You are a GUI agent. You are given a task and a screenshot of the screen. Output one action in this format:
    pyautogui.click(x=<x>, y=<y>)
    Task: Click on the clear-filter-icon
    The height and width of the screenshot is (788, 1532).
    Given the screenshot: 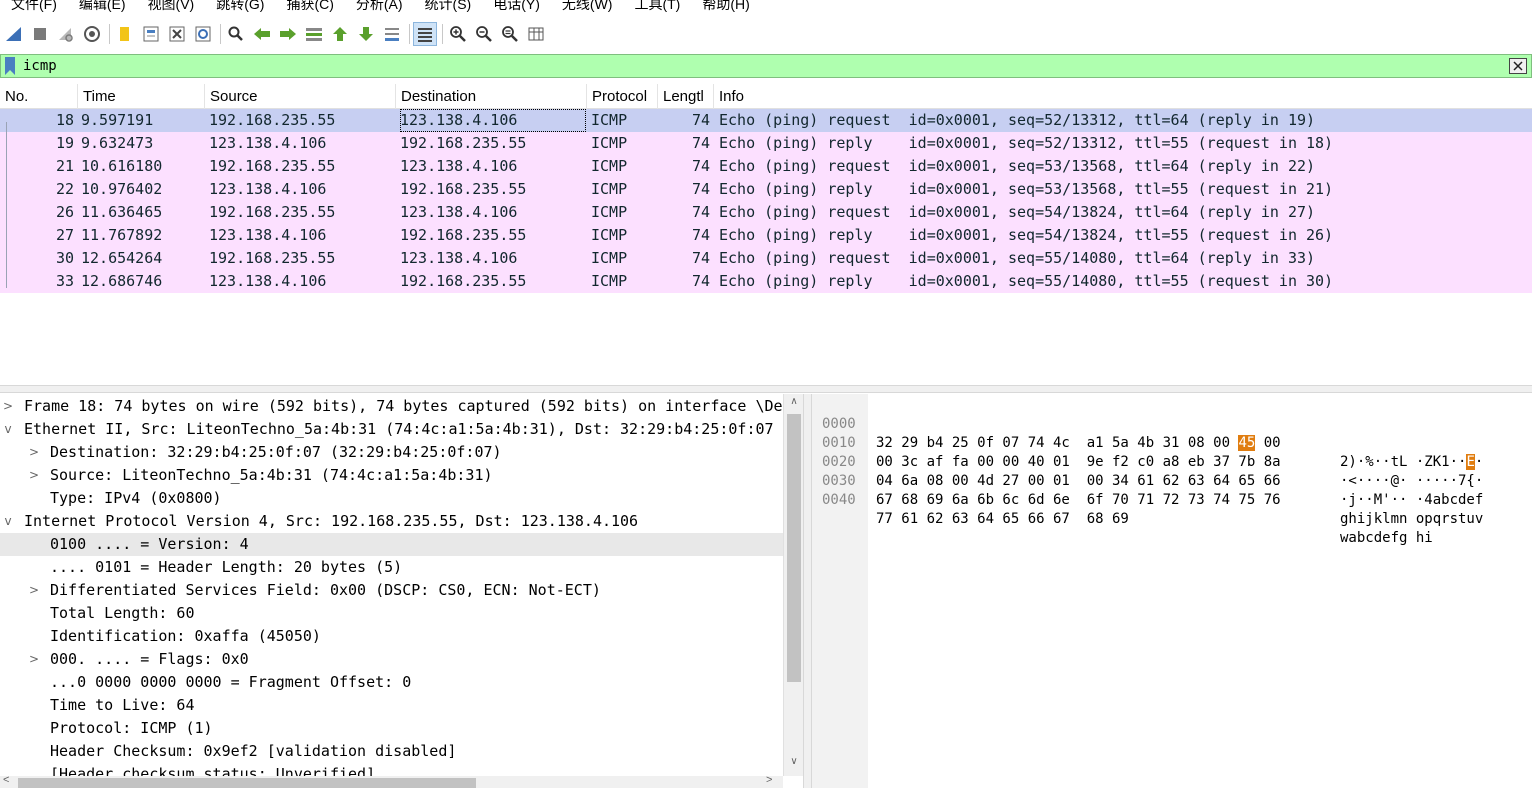 What is the action you would take?
    pyautogui.click(x=1518, y=66)
    